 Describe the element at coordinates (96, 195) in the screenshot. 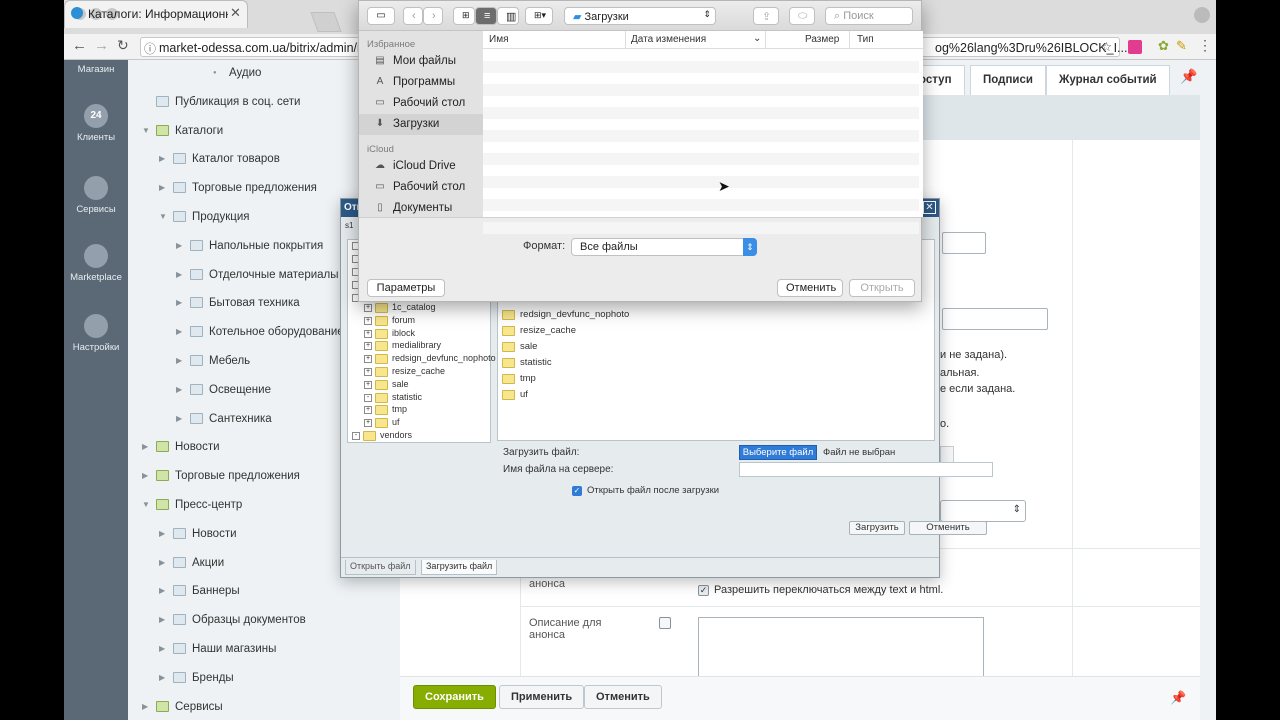

I see `left-menu-layers: Сервисы` at that location.